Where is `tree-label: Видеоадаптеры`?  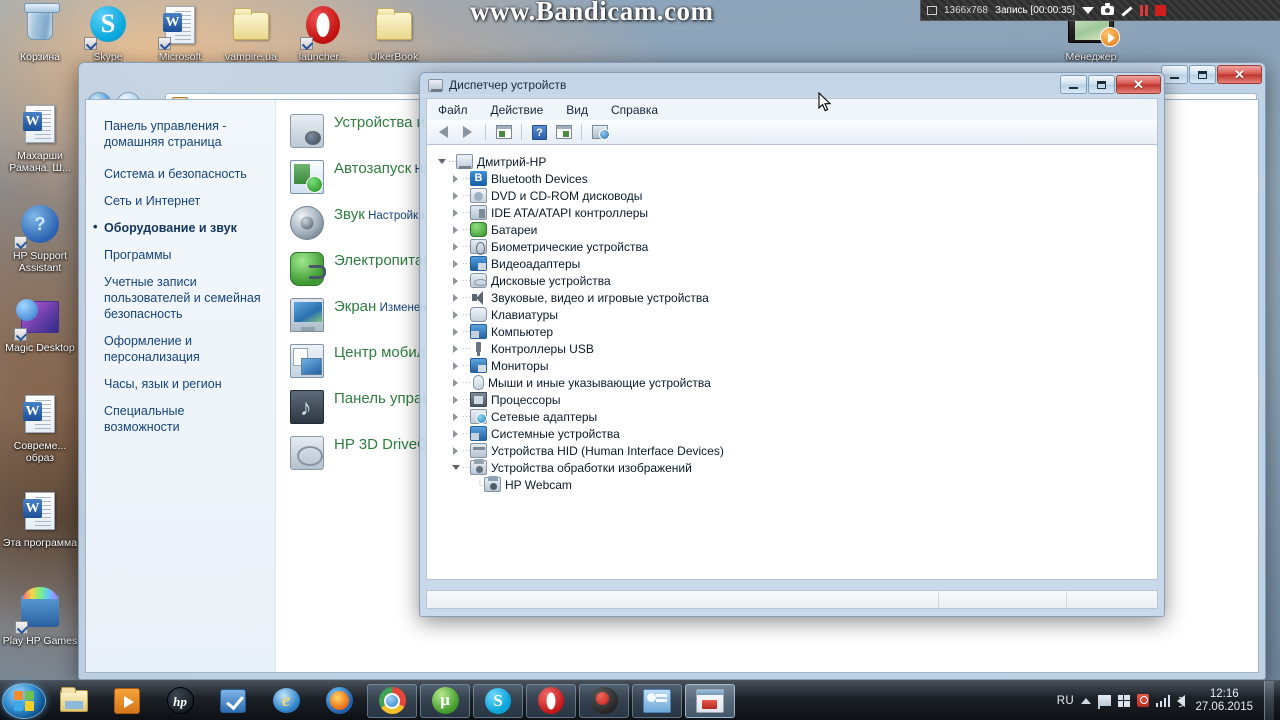
tree-label: Видеоадаптеры is located at coordinates (535, 264).